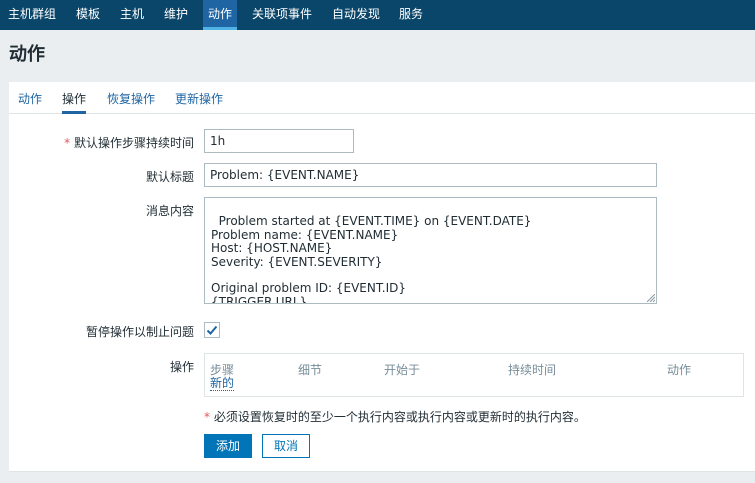 The image size is (755, 483). I want to click on step-duration-label-text: 默认操作步骤持续时间, so click(133, 143).